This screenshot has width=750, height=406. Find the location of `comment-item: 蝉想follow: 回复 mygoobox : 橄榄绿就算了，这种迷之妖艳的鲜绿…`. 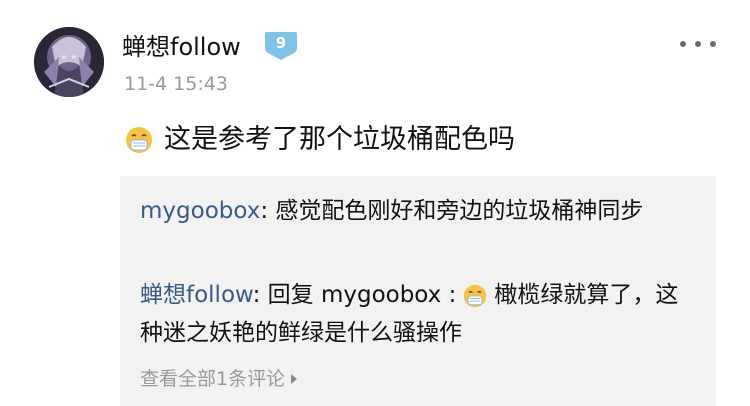

comment-item: 蝉想follow: 回复 mygoobox : 橄榄绿就算了，这种迷之妖艳的鲜绿… is located at coordinates (420, 314).